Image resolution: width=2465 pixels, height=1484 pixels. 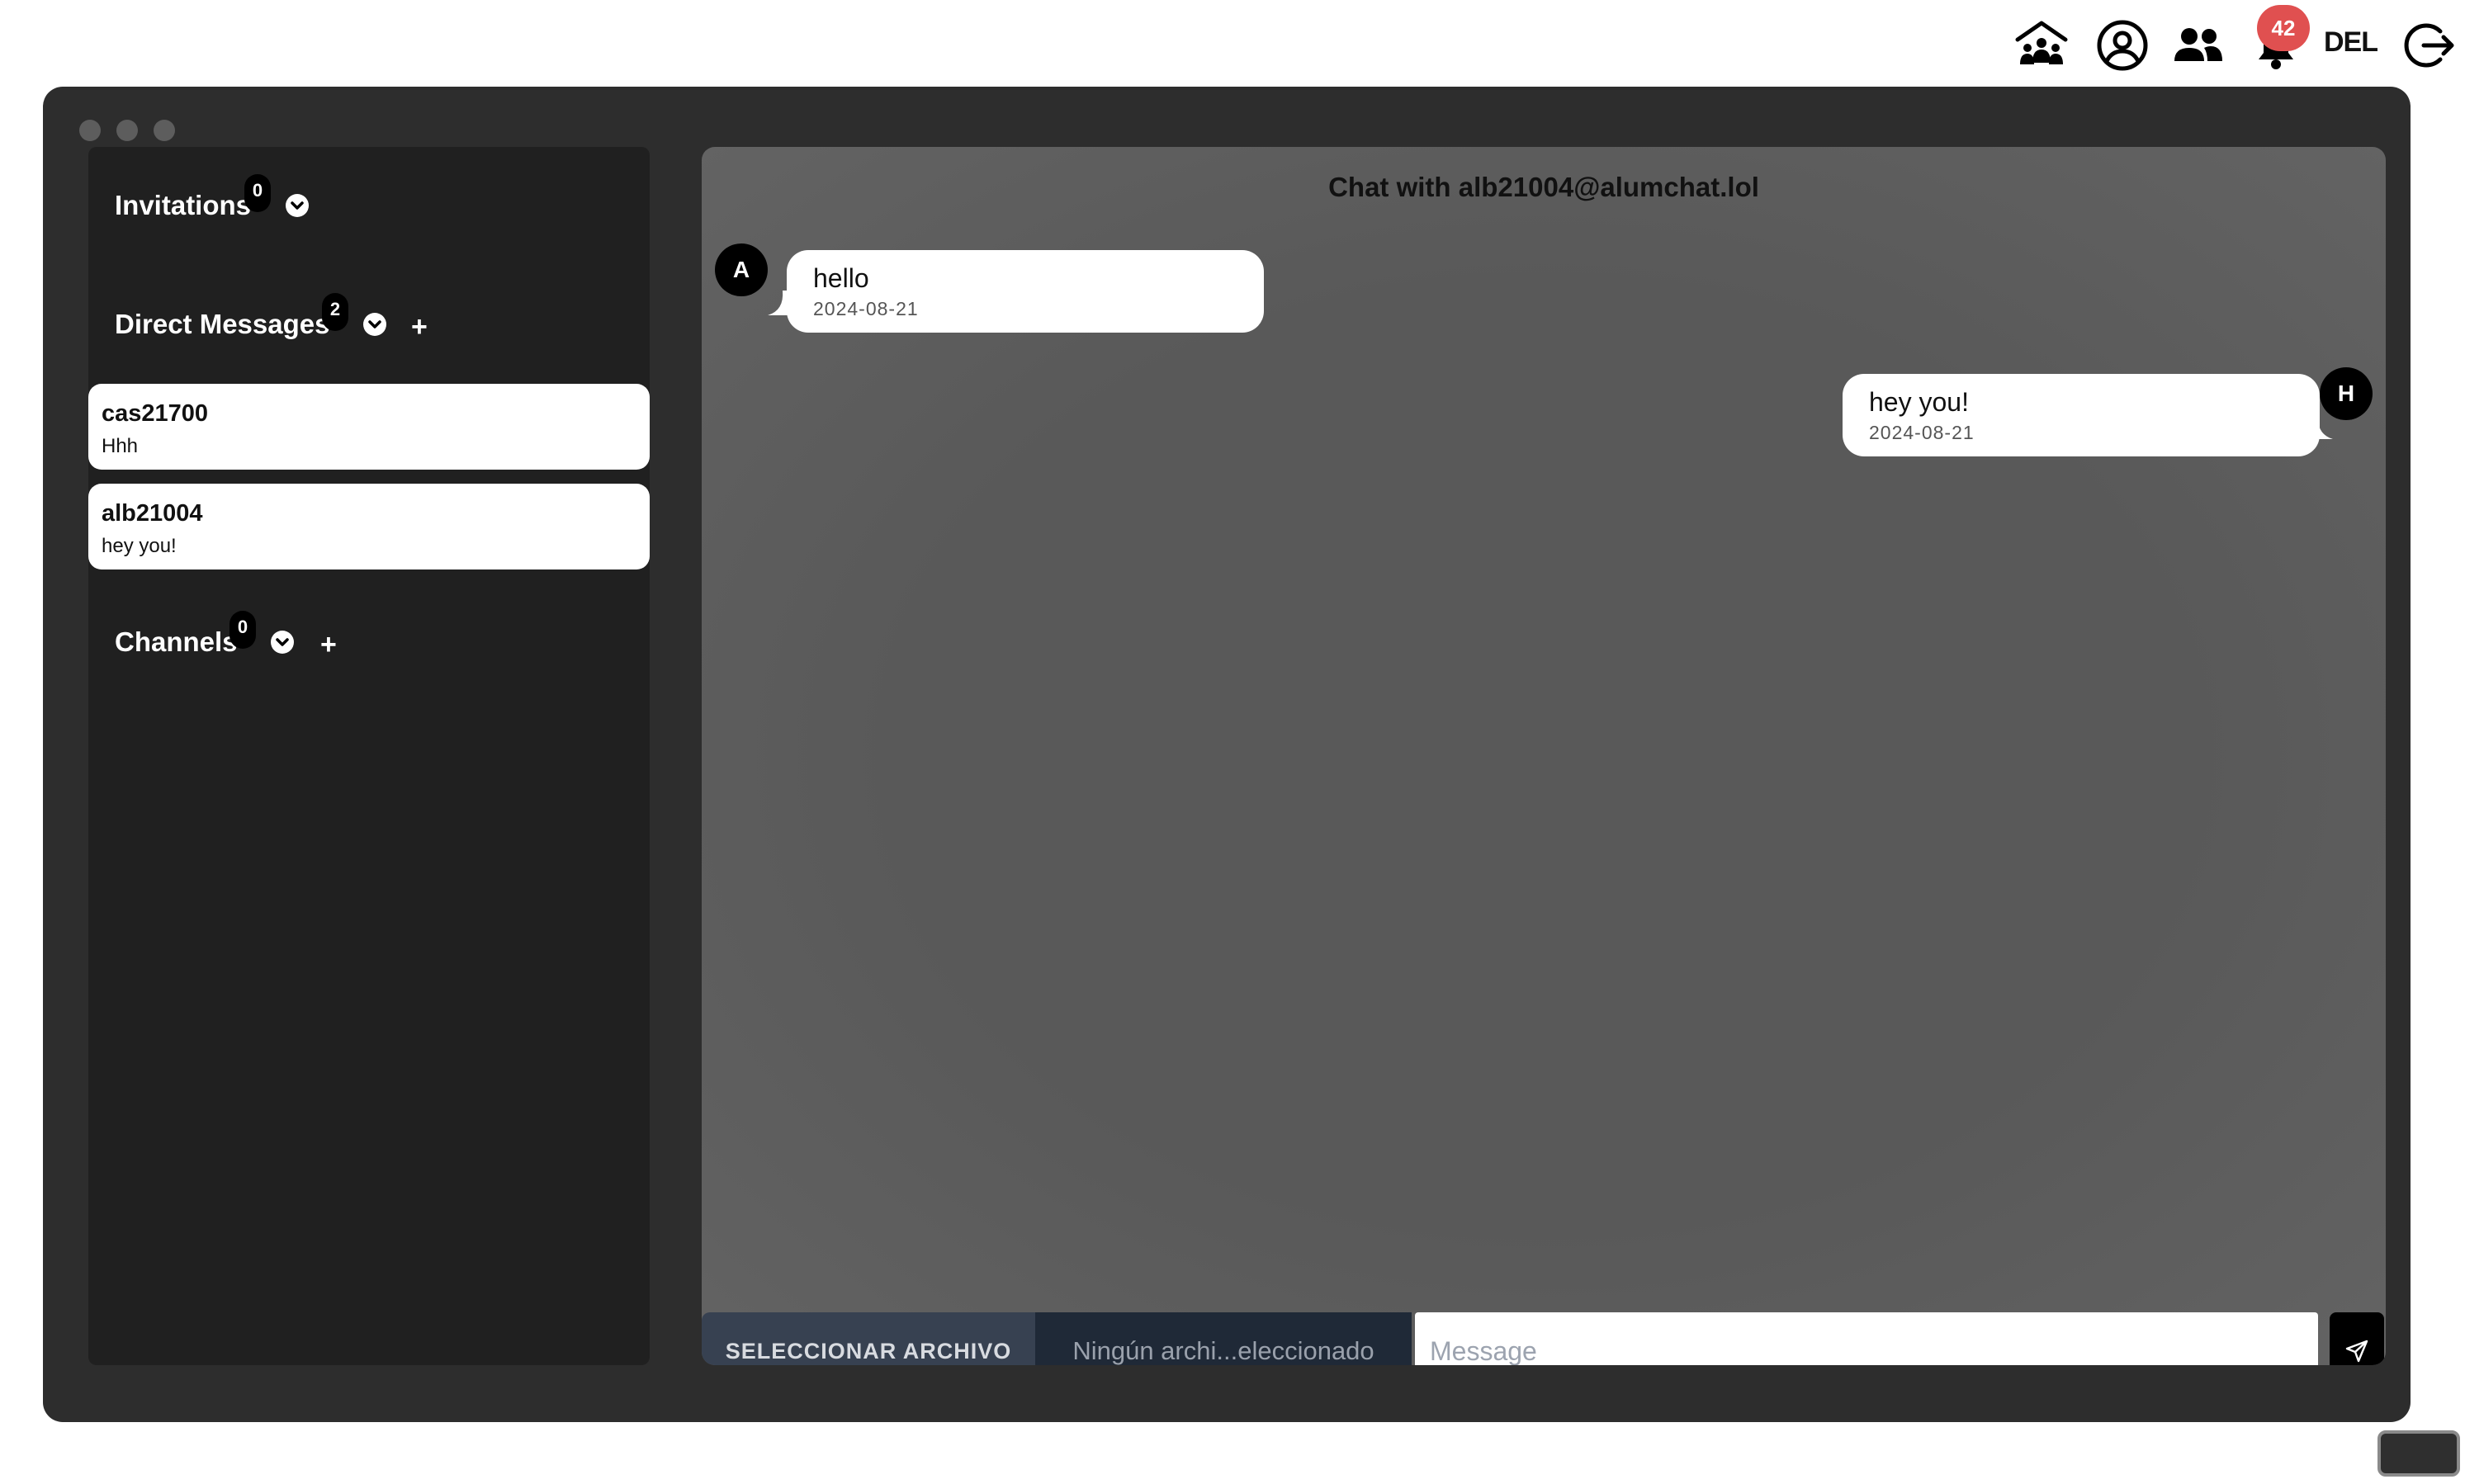 What do you see at coordinates (2357, 1338) in the screenshot?
I see `send-button` at bounding box center [2357, 1338].